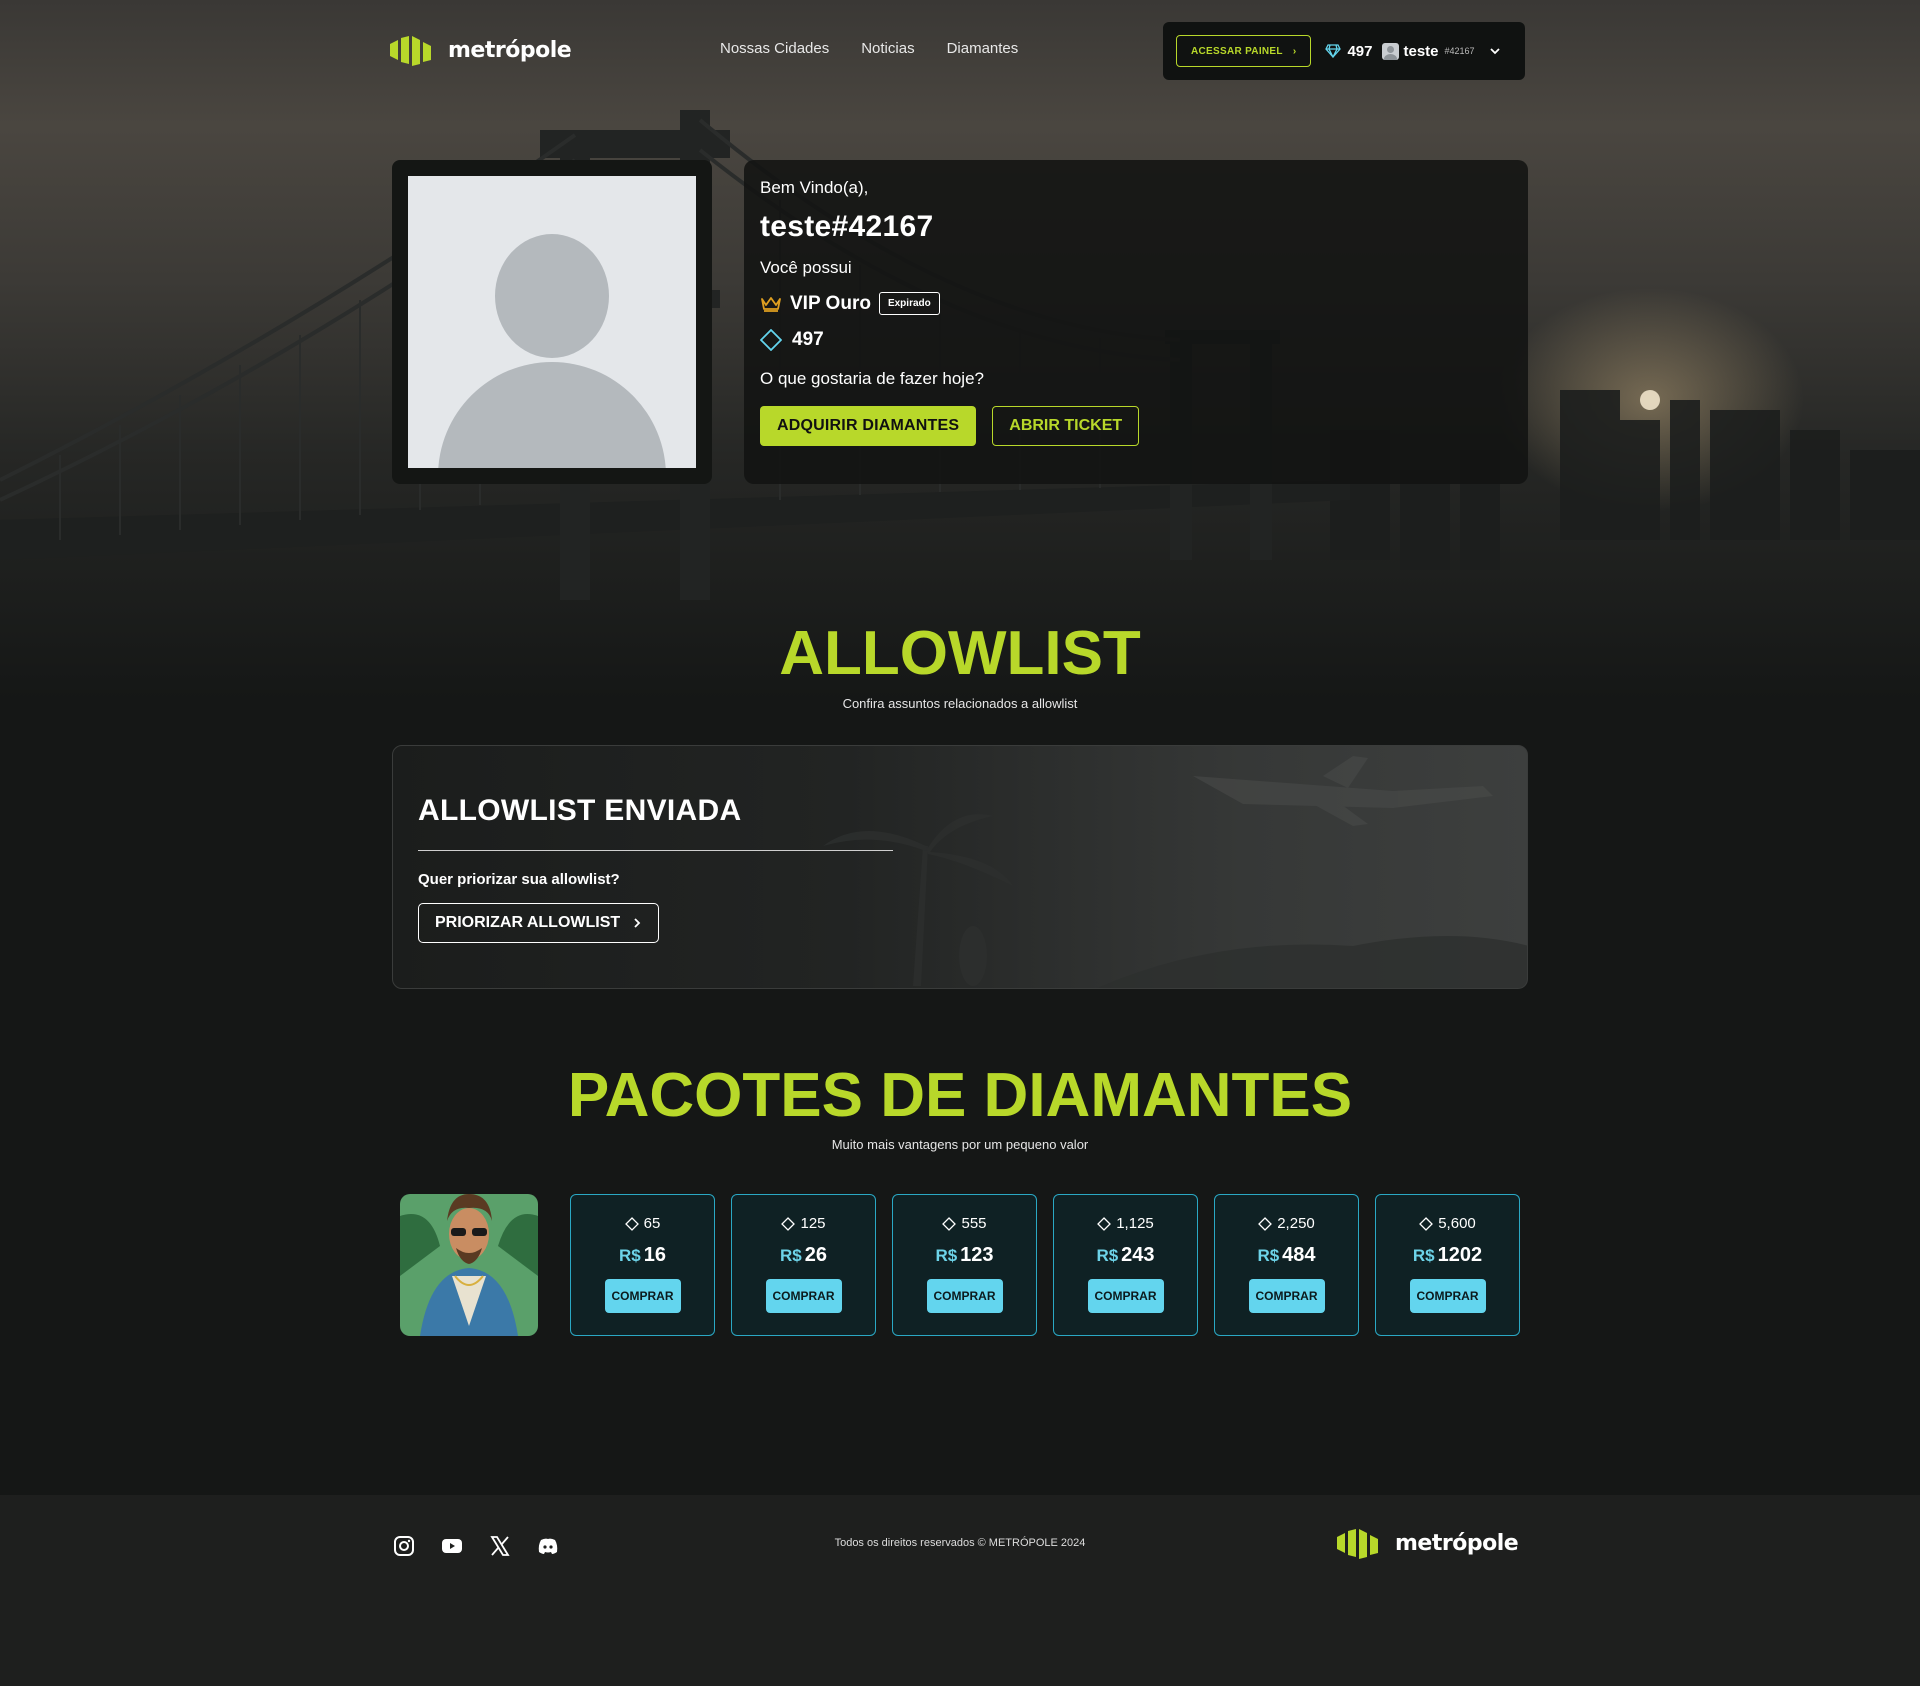 This screenshot has width=1920, height=1686. What do you see at coordinates (868, 426) in the screenshot?
I see `buy-diamonds-button: ADQUIRIR DIAMANTES` at bounding box center [868, 426].